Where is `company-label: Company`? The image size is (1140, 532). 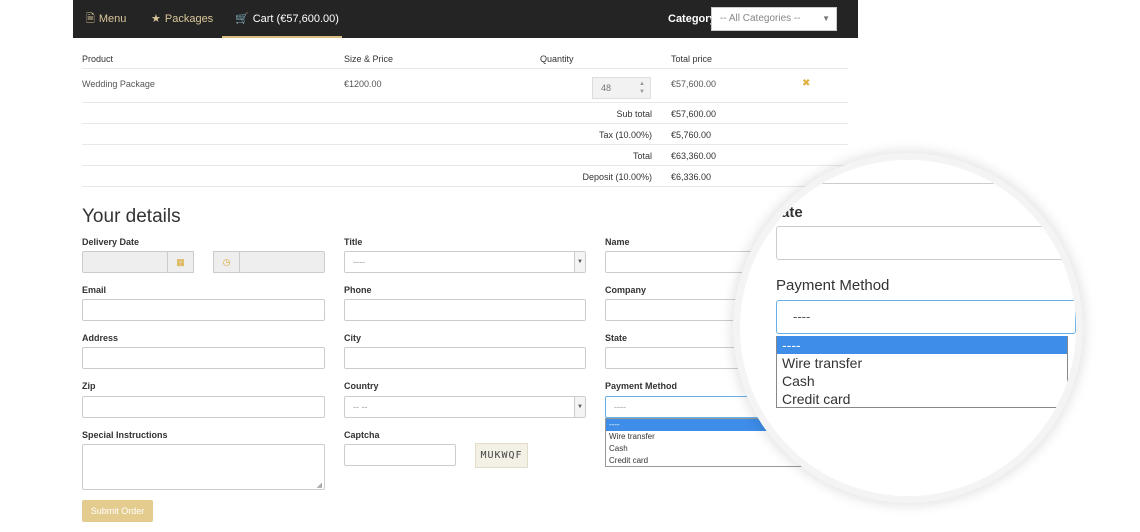 company-label: Company is located at coordinates (626, 290).